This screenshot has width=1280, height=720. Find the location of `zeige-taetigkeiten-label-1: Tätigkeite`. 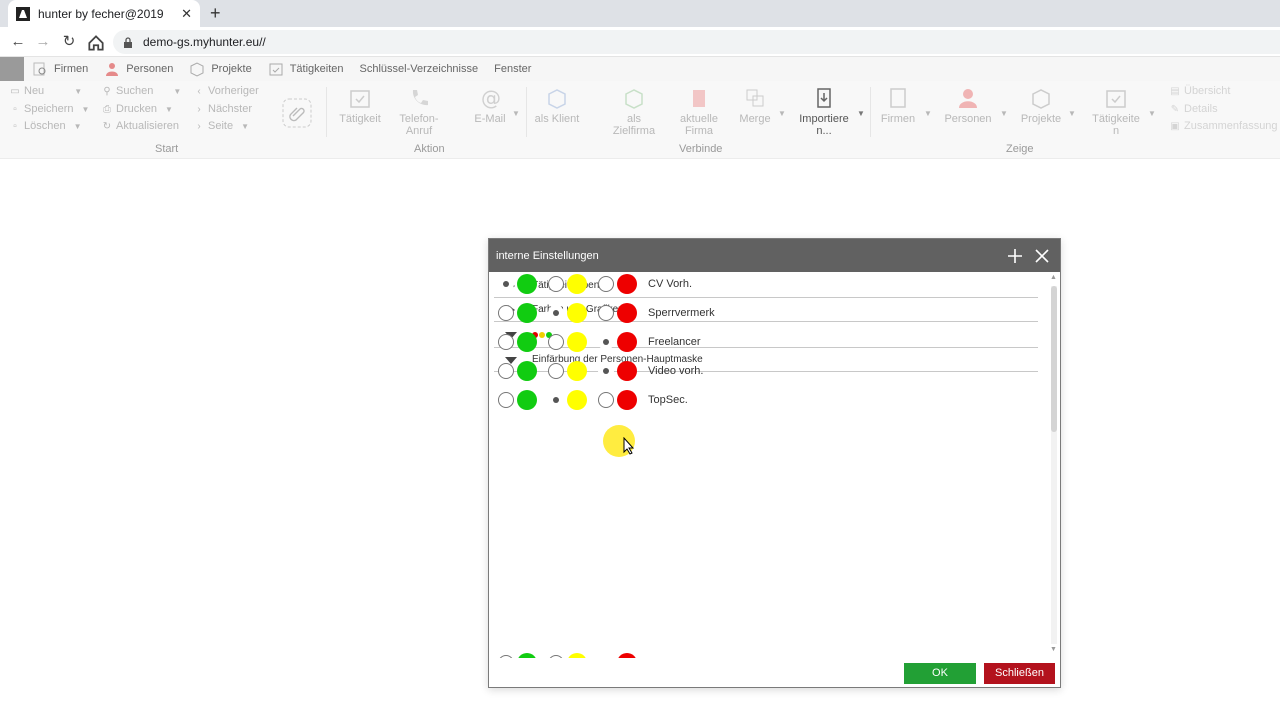

zeige-taetigkeiten-label-1: Tätigkeite is located at coordinates (1116, 119).